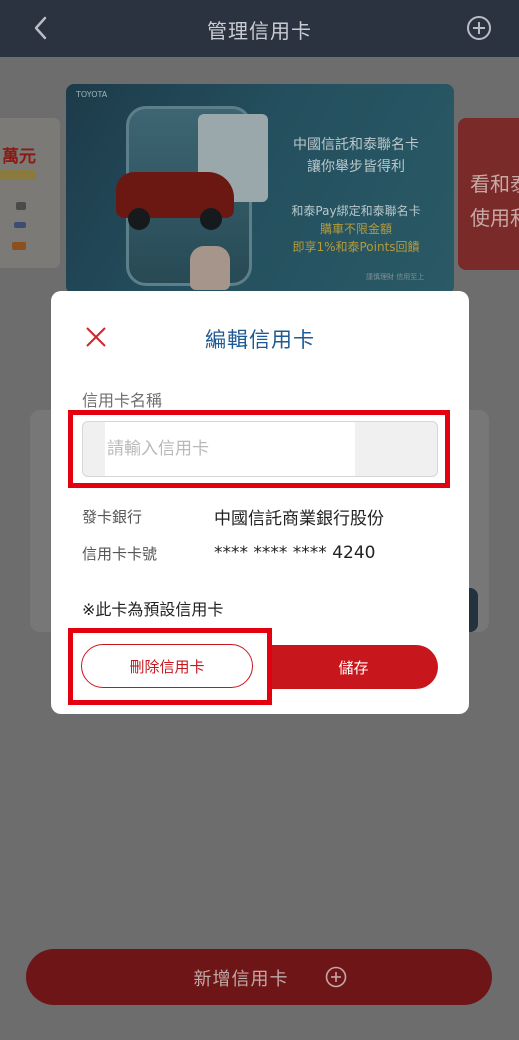 The image size is (519, 1040). What do you see at coordinates (259, 449) in the screenshot?
I see `highlight-box-input` at bounding box center [259, 449].